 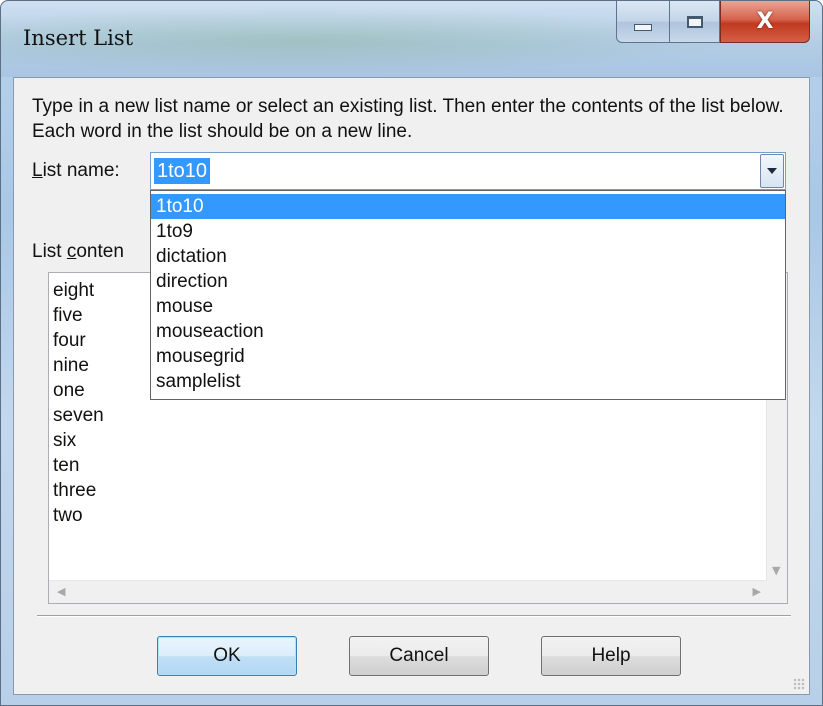 I want to click on list-contents-label: List conten, so click(x=78, y=252).